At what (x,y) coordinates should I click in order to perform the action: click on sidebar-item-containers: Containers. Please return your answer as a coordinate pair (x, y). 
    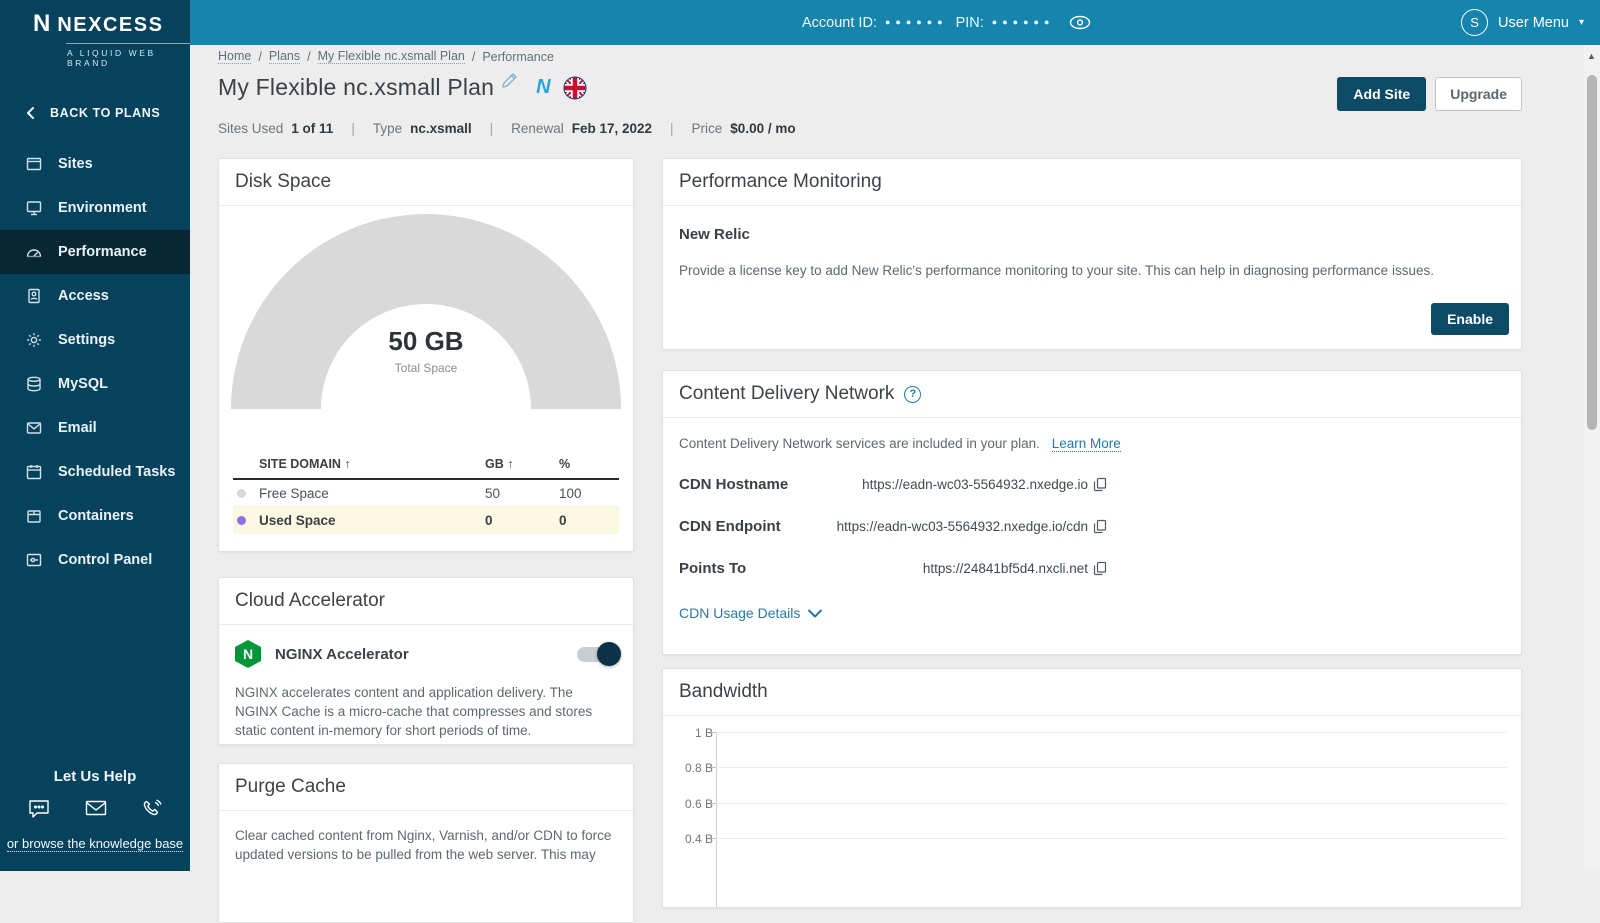
    Looking at the image, I should click on (95, 516).